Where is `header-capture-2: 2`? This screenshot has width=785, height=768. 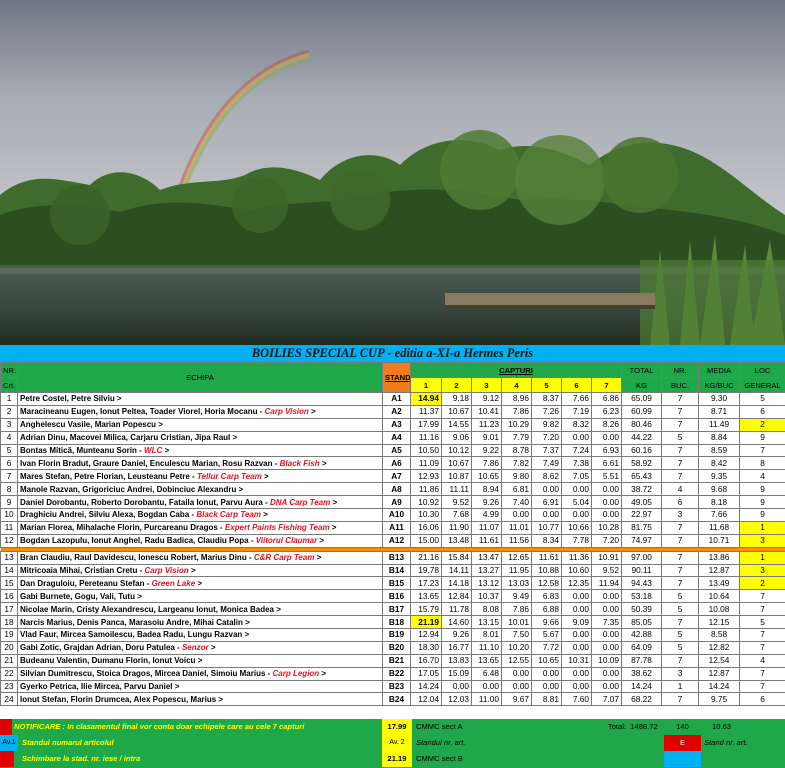
header-capture-2: 2 is located at coordinates (456, 385).